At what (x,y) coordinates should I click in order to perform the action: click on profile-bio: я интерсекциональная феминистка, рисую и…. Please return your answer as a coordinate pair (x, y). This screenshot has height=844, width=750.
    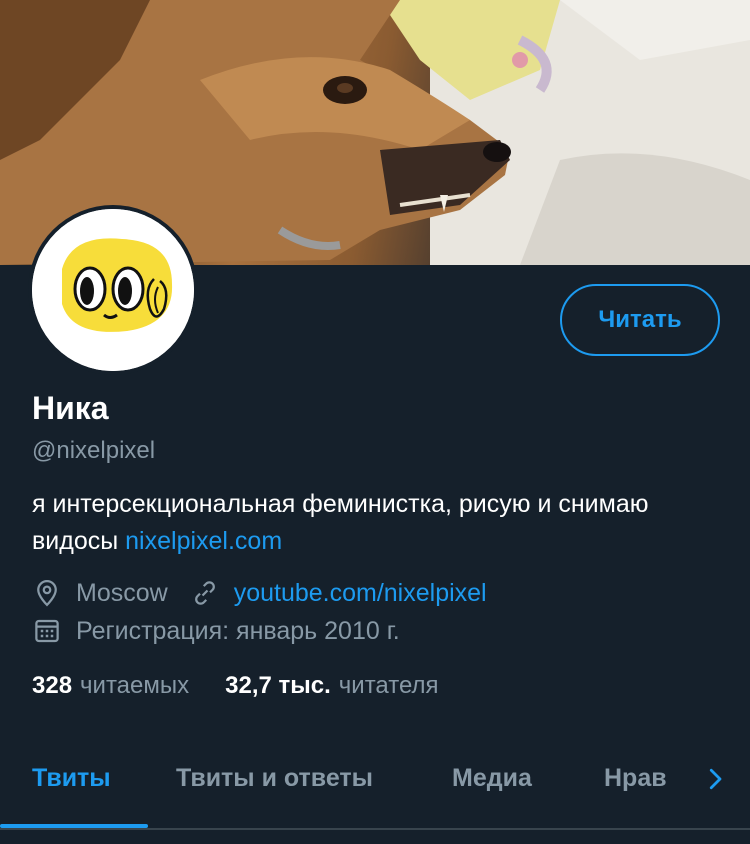
    Looking at the image, I should click on (377, 523).